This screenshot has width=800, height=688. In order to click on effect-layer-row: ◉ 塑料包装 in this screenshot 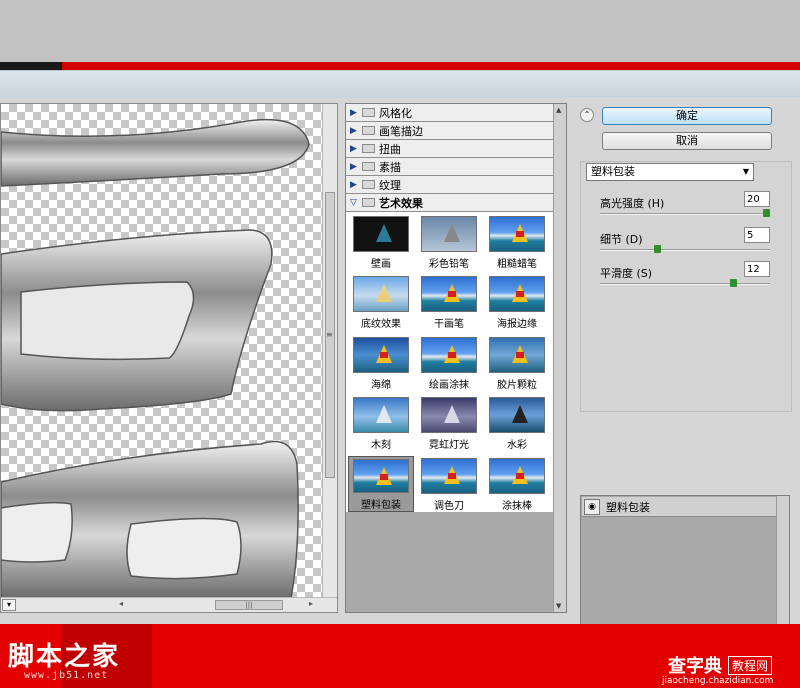, I will do `click(679, 507)`.